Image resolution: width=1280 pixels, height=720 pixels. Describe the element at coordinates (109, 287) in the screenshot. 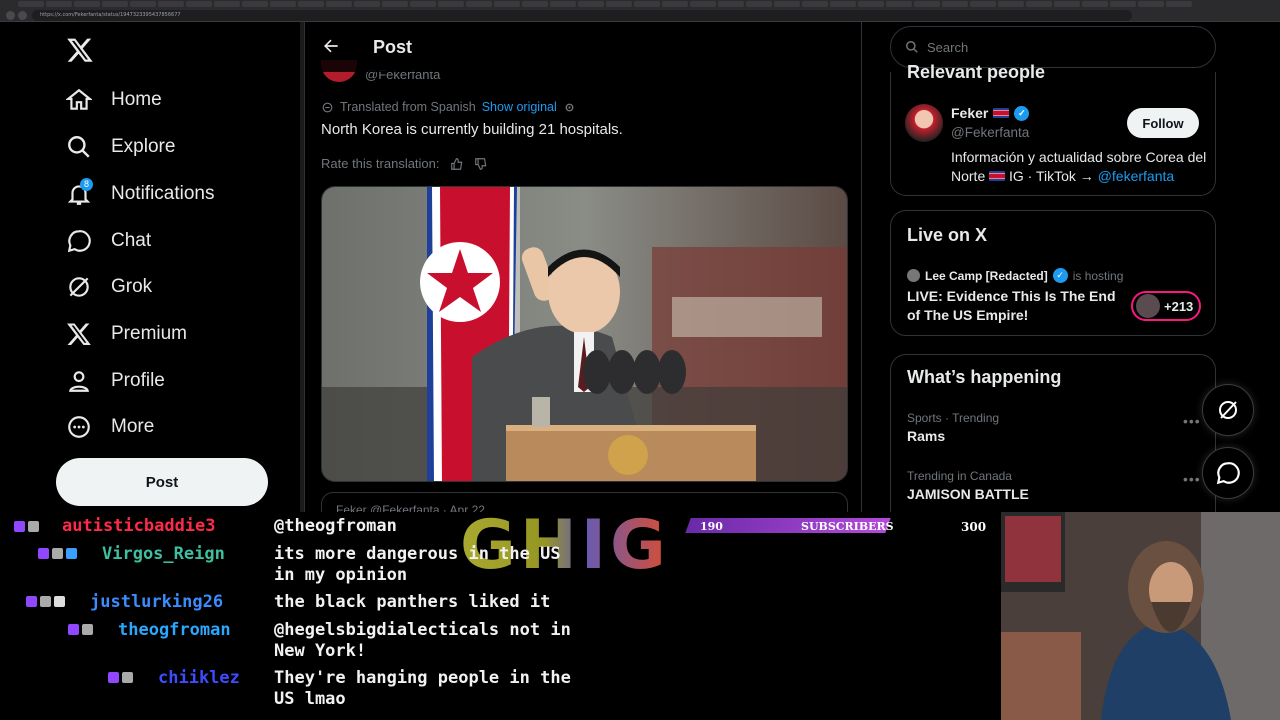

I see `nav-item-grok: Grok` at that location.